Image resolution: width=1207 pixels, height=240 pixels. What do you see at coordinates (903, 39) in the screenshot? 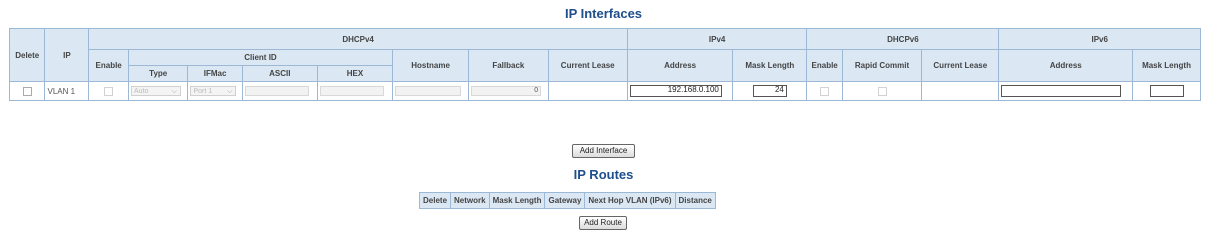
I see `group-dhcpv6: DHCPv6` at bounding box center [903, 39].